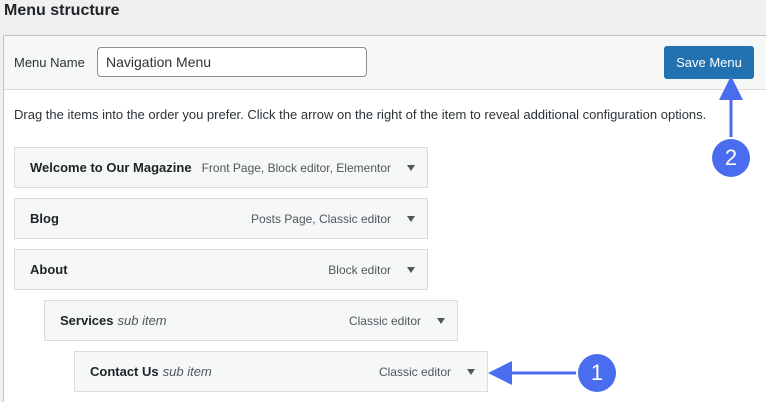 The height and width of the screenshot is (402, 766). Describe the element at coordinates (113, 320) in the screenshot. I see `menu-item-title: Services sub item` at that location.